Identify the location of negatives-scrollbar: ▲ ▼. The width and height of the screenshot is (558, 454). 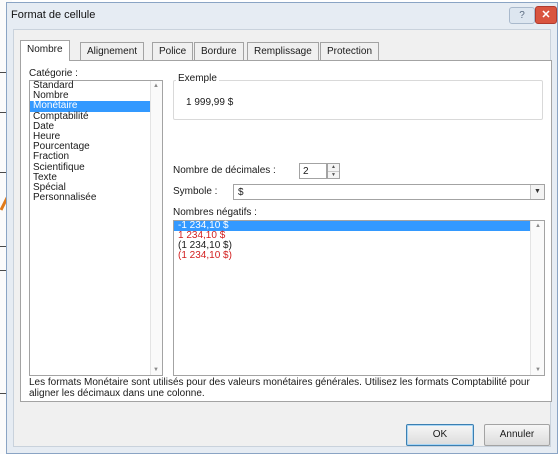
(537, 298).